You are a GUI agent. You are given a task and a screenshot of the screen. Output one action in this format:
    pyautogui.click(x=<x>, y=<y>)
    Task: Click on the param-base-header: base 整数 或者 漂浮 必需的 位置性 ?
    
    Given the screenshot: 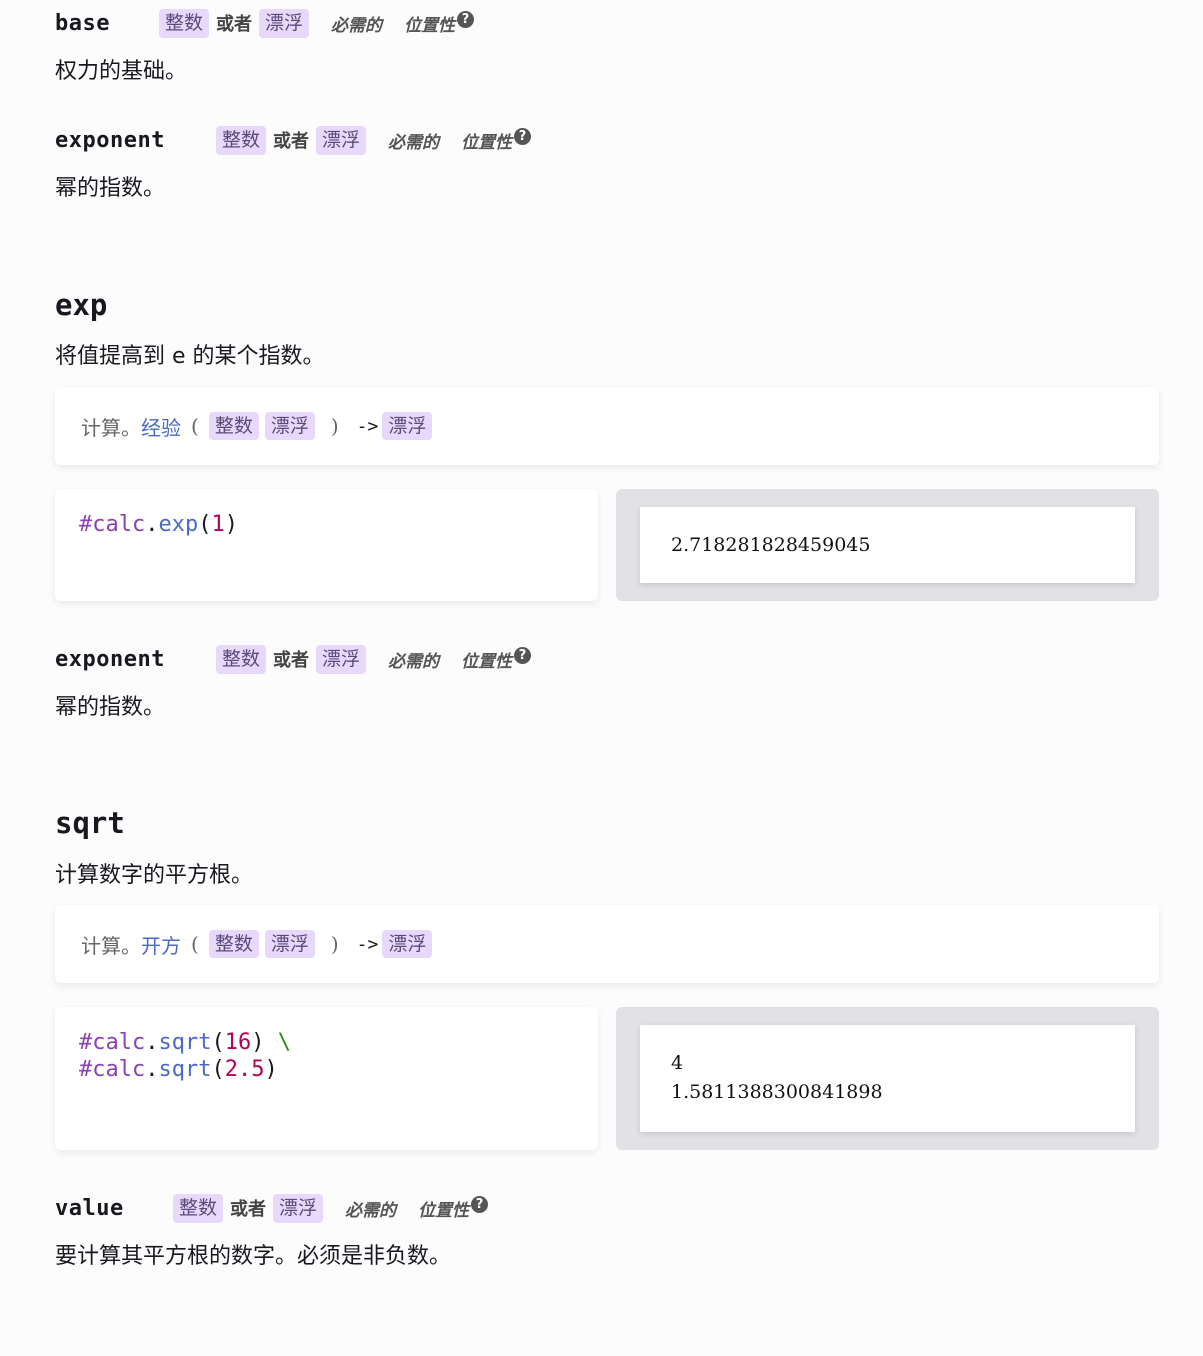 What is the action you would take?
    pyautogui.click(x=265, y=23)
    